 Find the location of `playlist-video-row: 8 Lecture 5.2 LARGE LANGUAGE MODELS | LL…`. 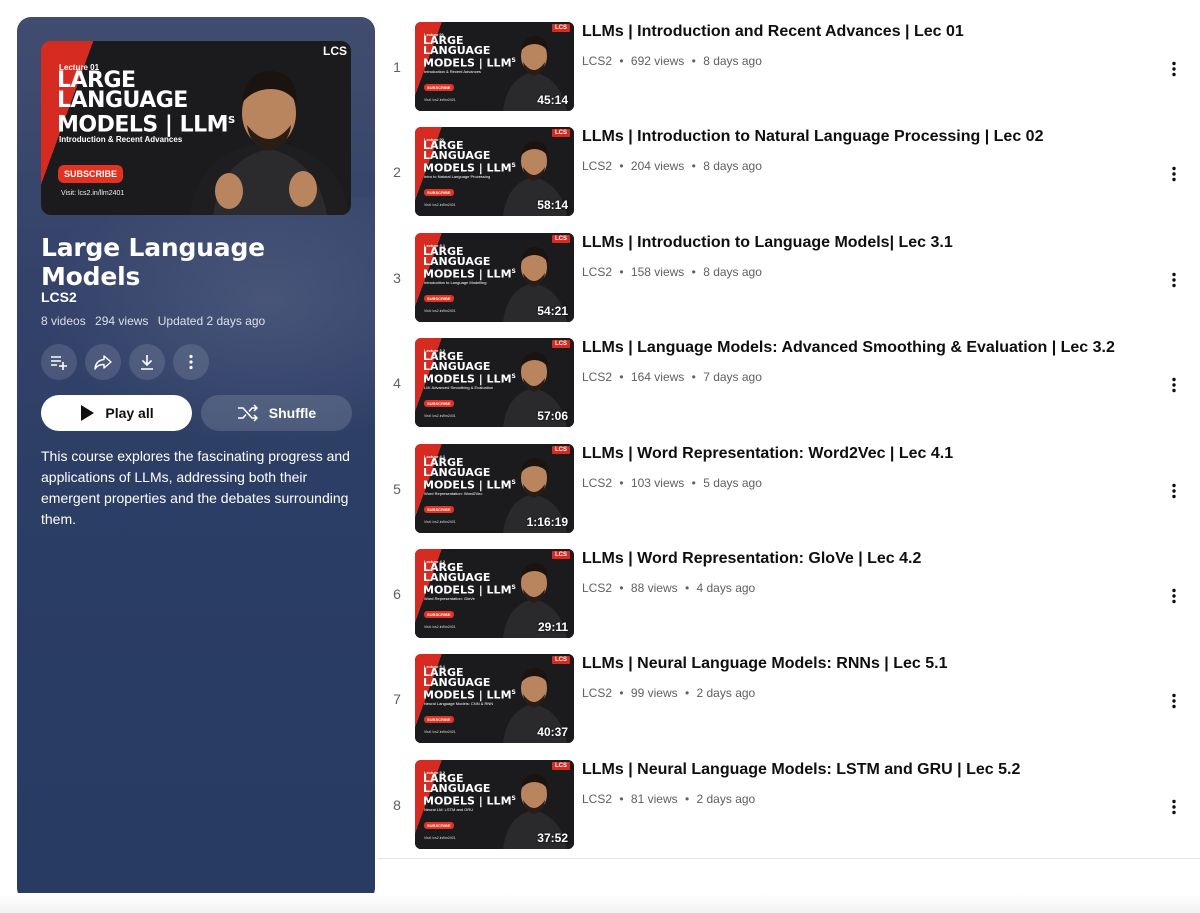

playlist-video-row: 8 Lecture 5.2 LARGE LANGUAGE MODELS | LL… is located at coordinates (789, 807).